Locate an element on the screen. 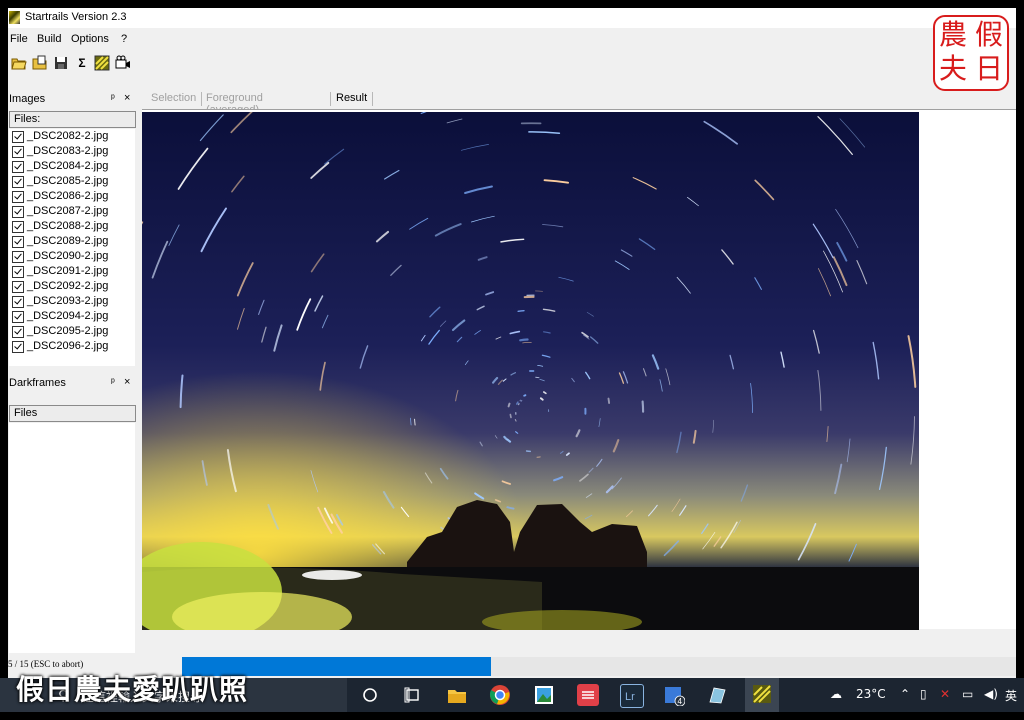 Image resolution: width=1024 pixels, height=720 pixels. file-name: _DSC2092-2.jpg is located at coordinates (68, 286).